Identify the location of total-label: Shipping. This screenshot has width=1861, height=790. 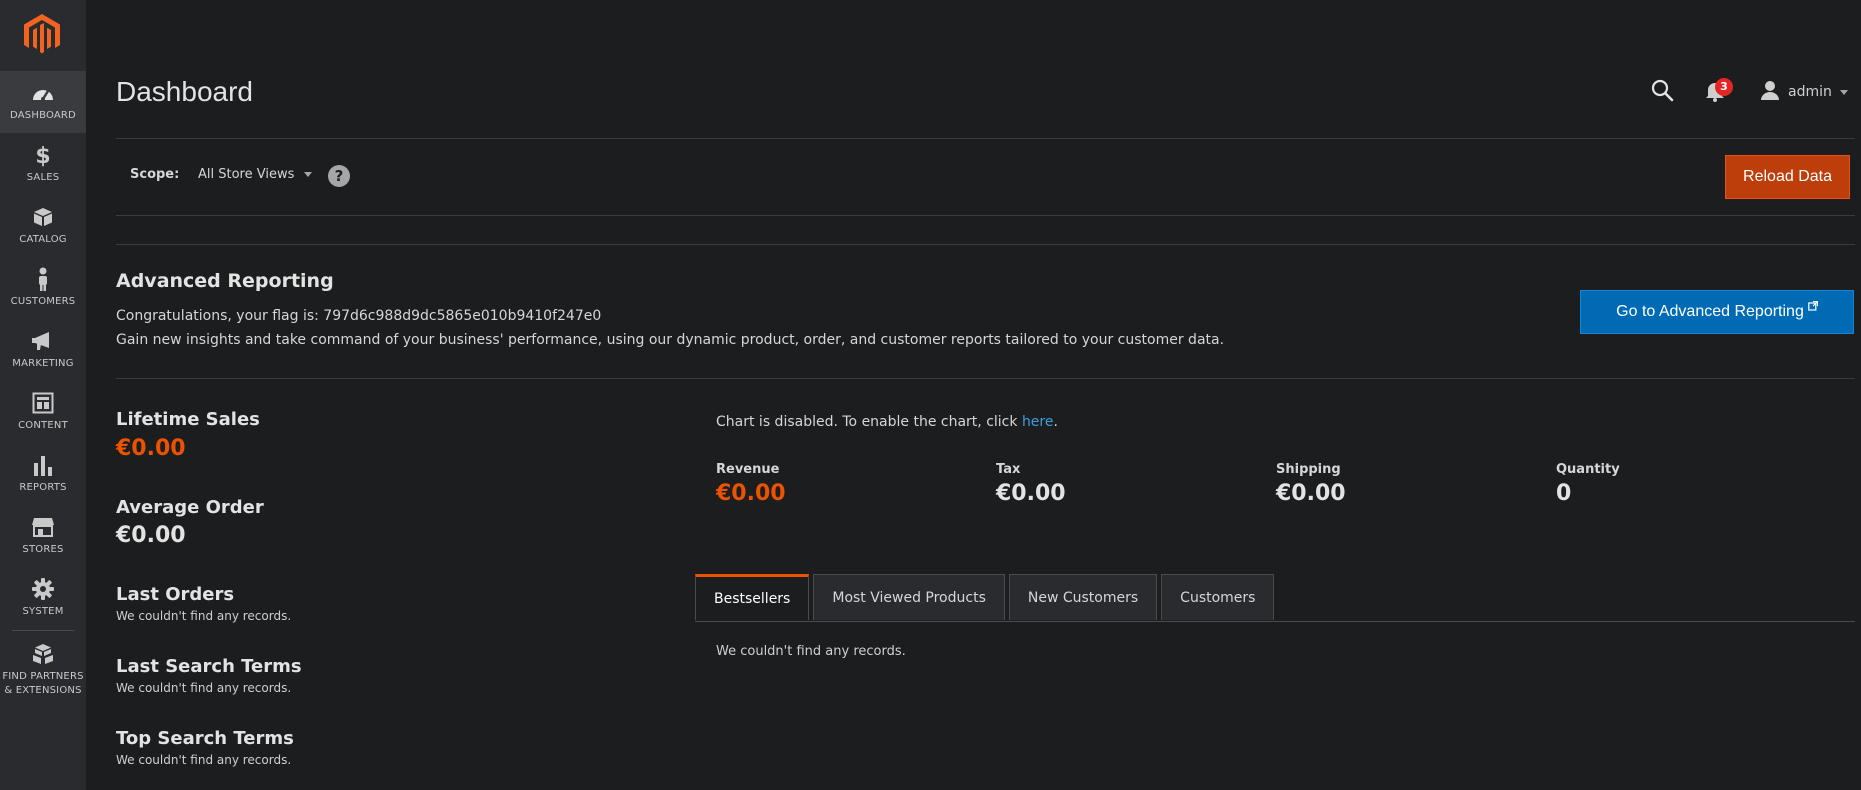
(1308, 469).